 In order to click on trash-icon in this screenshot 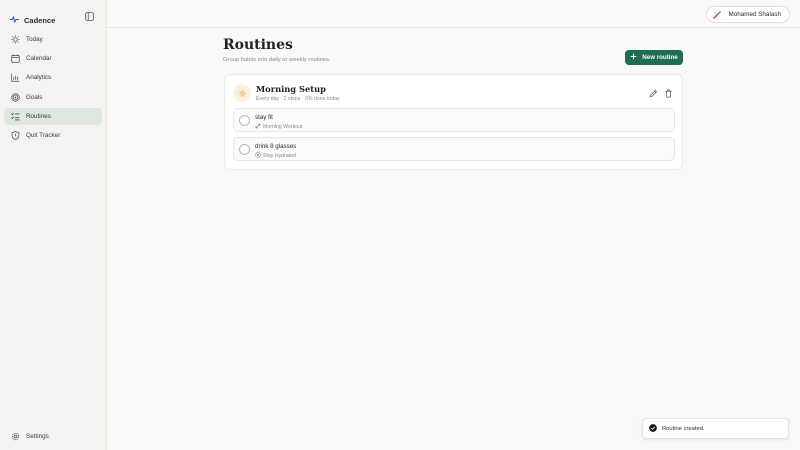, I will do `click(668, 91)`.